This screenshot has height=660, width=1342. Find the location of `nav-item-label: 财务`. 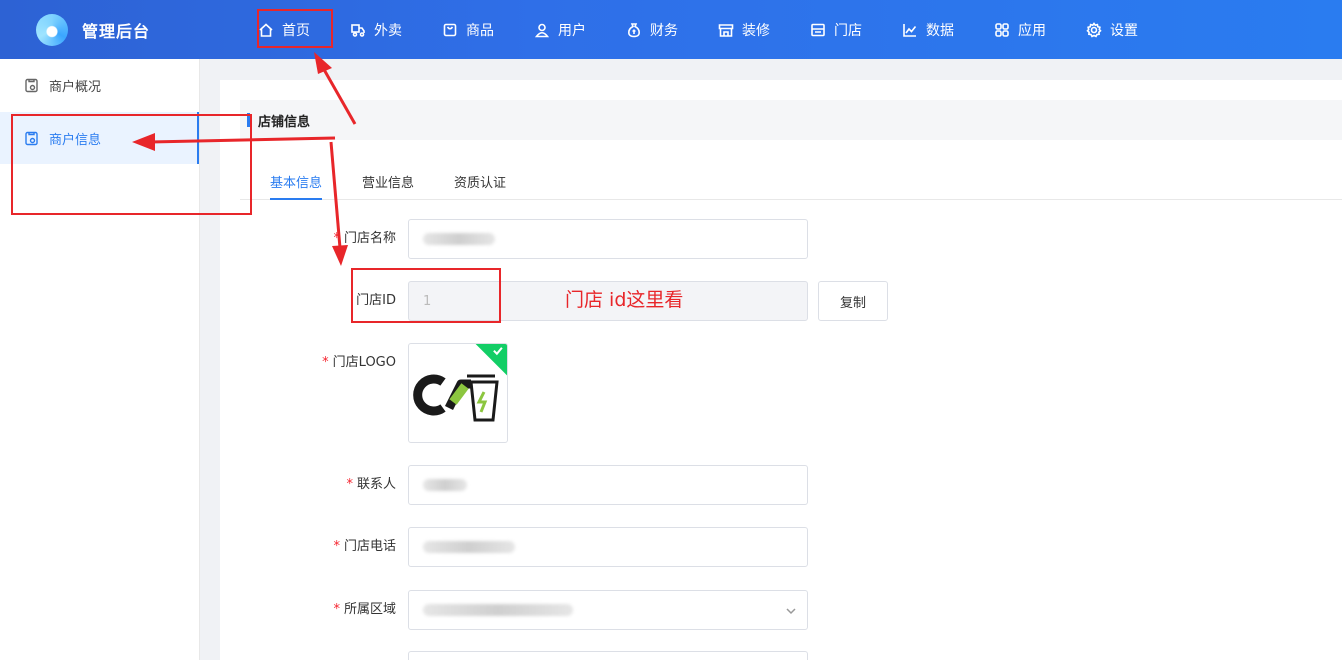

nav-item-label: 财务 is located at coordinates (664, 30).